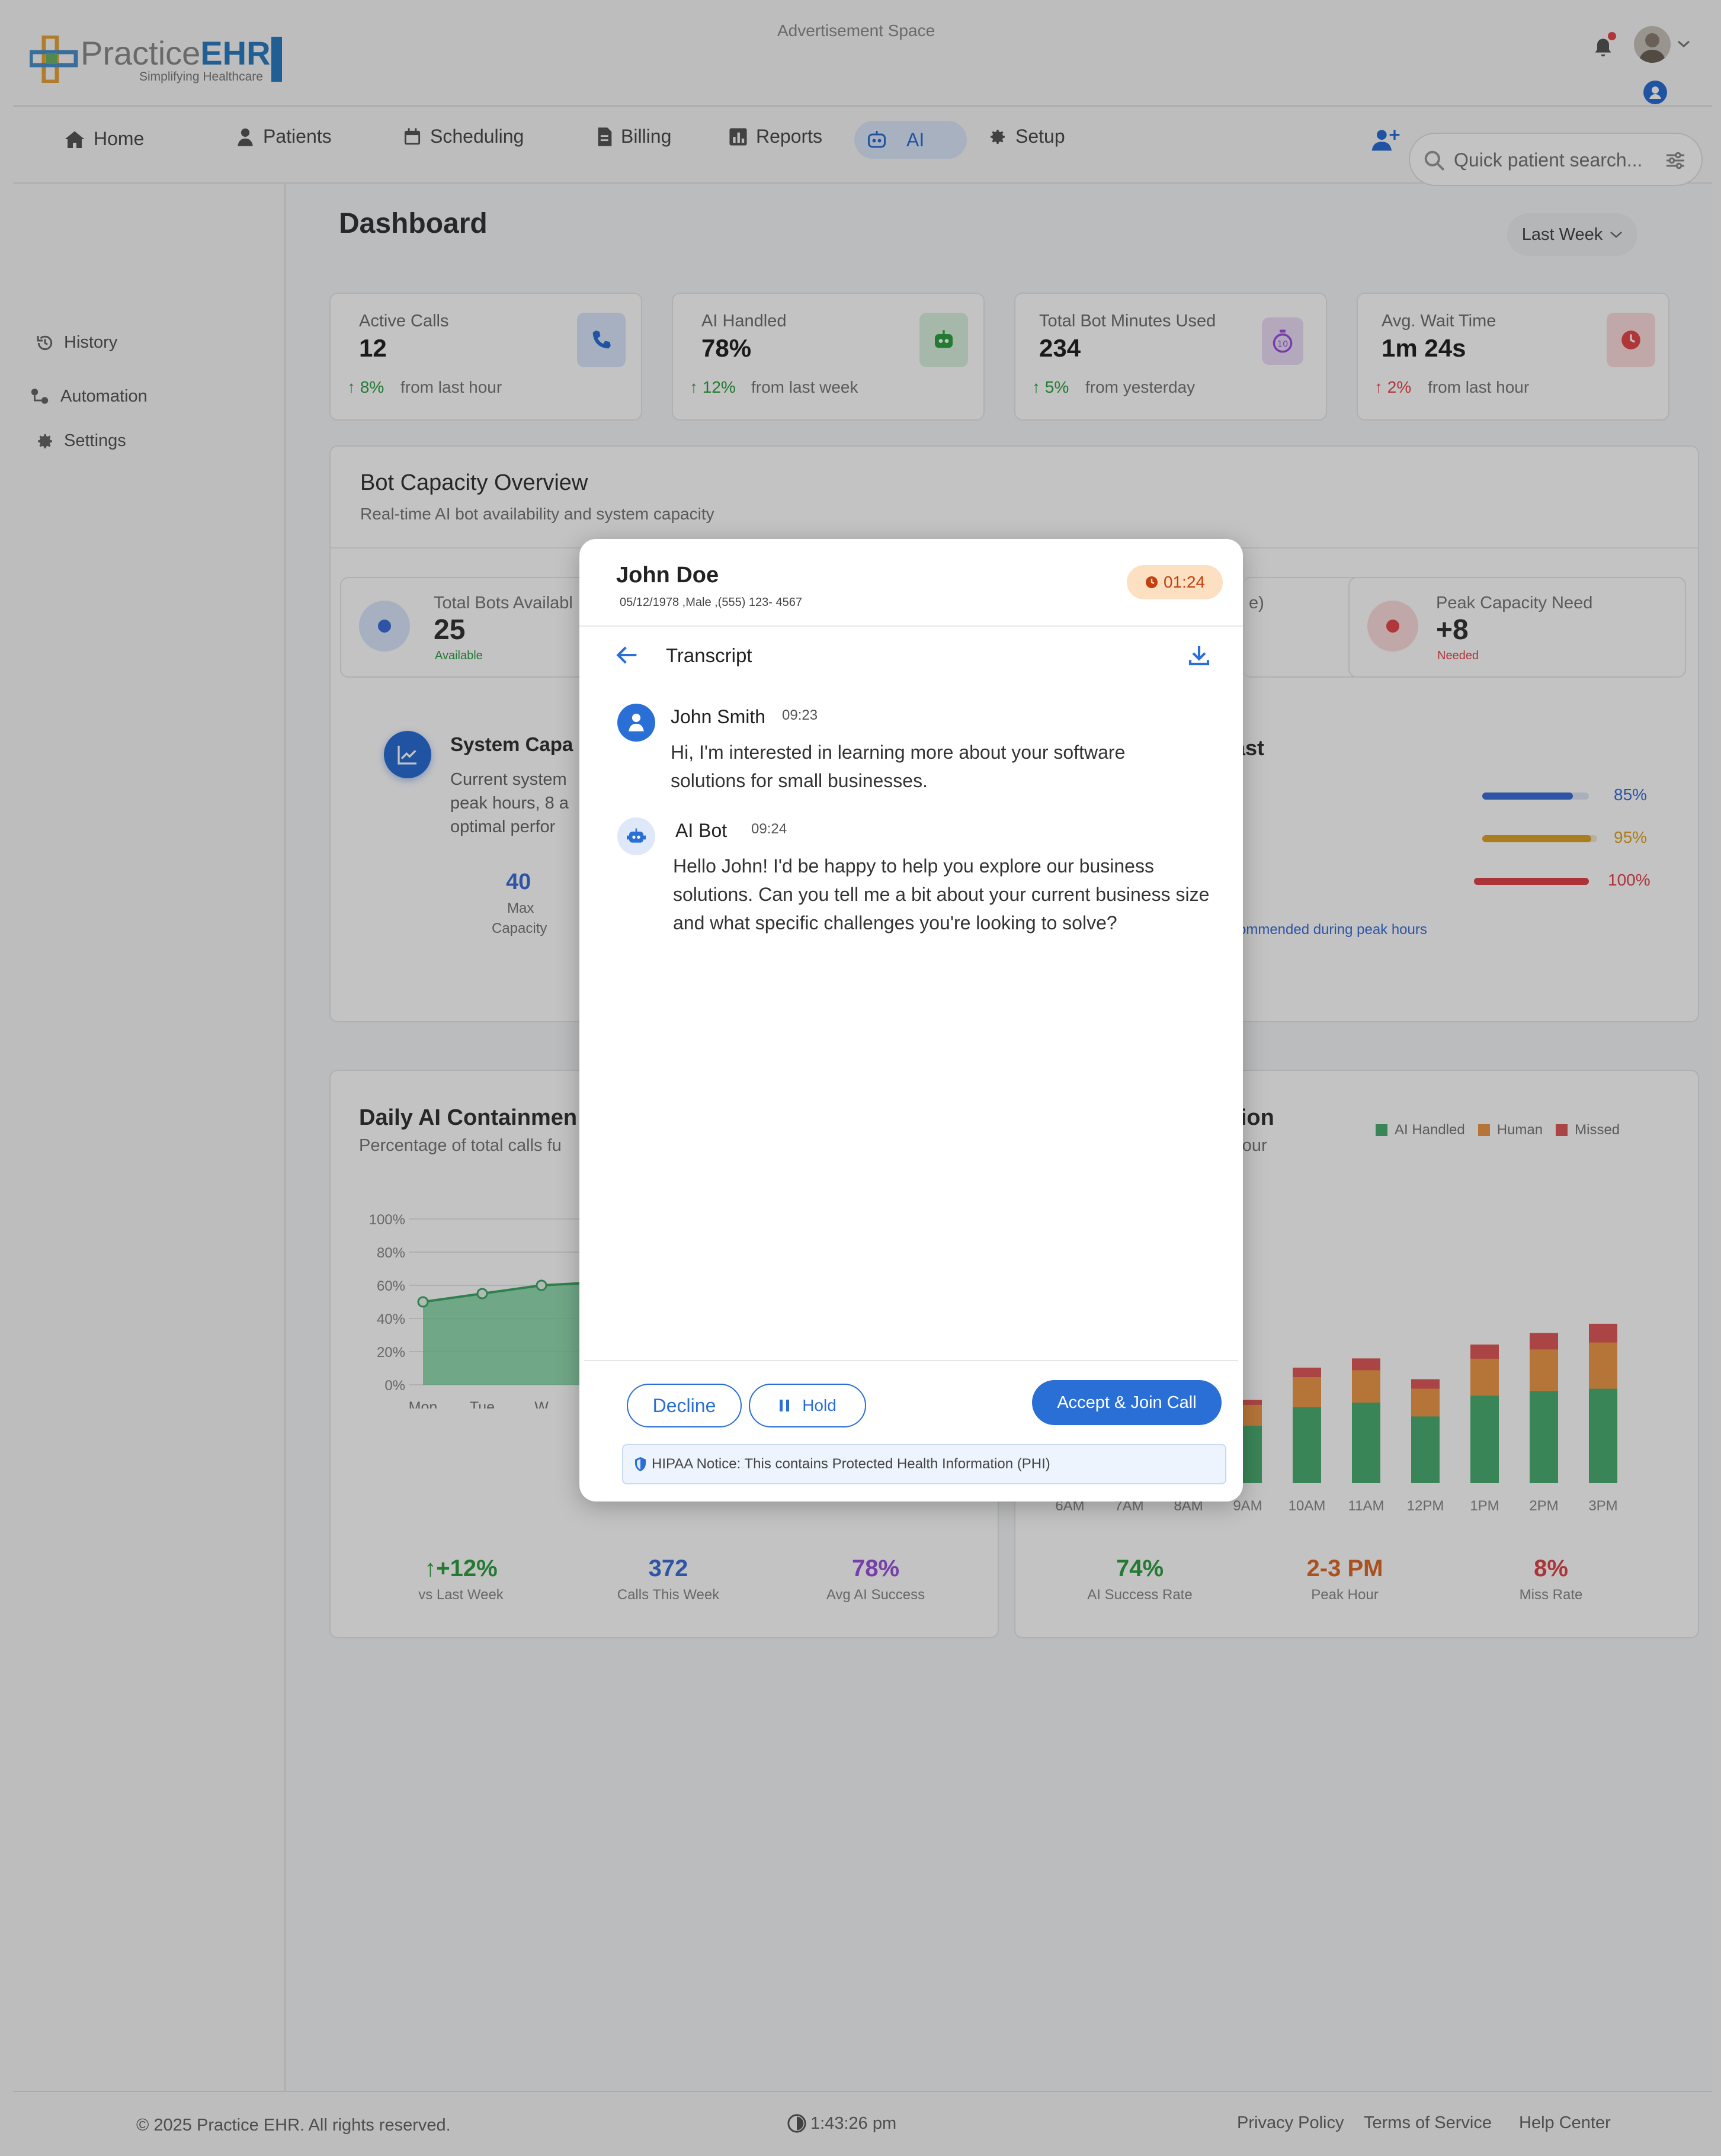 This screenshot has width=1721, height=2156. What do you see at coordinates (807, 1405) in the screenshot?
I see `hold-button: Hold` at bounding box center [807, 1405].